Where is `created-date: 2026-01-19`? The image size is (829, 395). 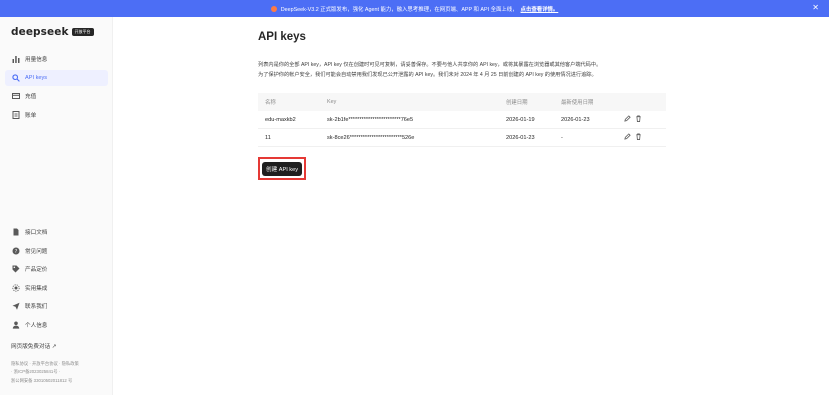
created-date: 2026-01-19 is located at coordinates (520, 119).